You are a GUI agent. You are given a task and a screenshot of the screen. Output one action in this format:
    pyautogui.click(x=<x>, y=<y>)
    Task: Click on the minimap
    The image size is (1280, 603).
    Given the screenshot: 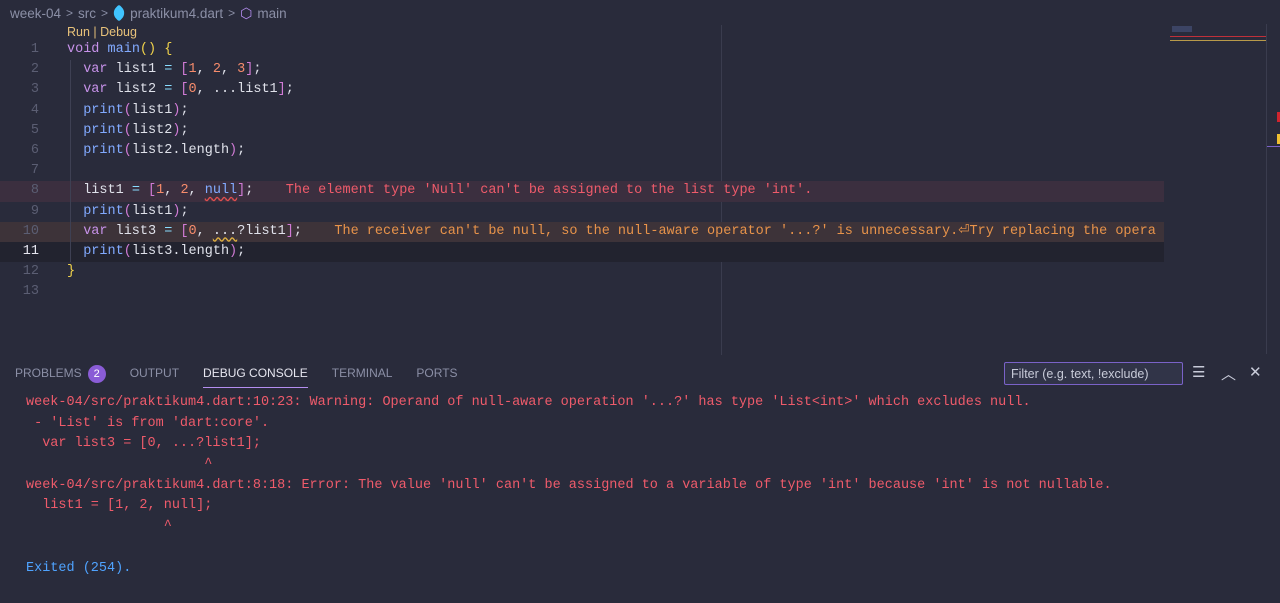 What is the action you would take?
    pyautogui.click(x=1218, y=34)
    